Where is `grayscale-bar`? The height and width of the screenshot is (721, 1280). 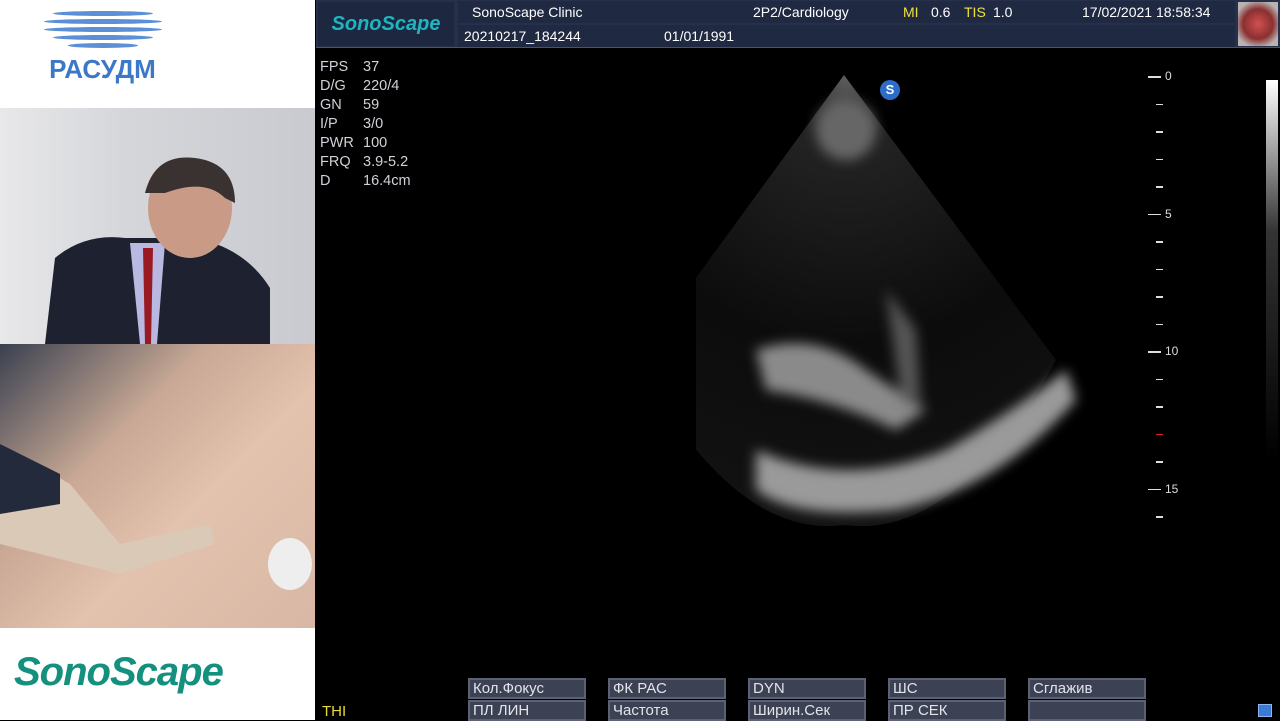
grayscale-bar is located at coordinates (1272, 270).